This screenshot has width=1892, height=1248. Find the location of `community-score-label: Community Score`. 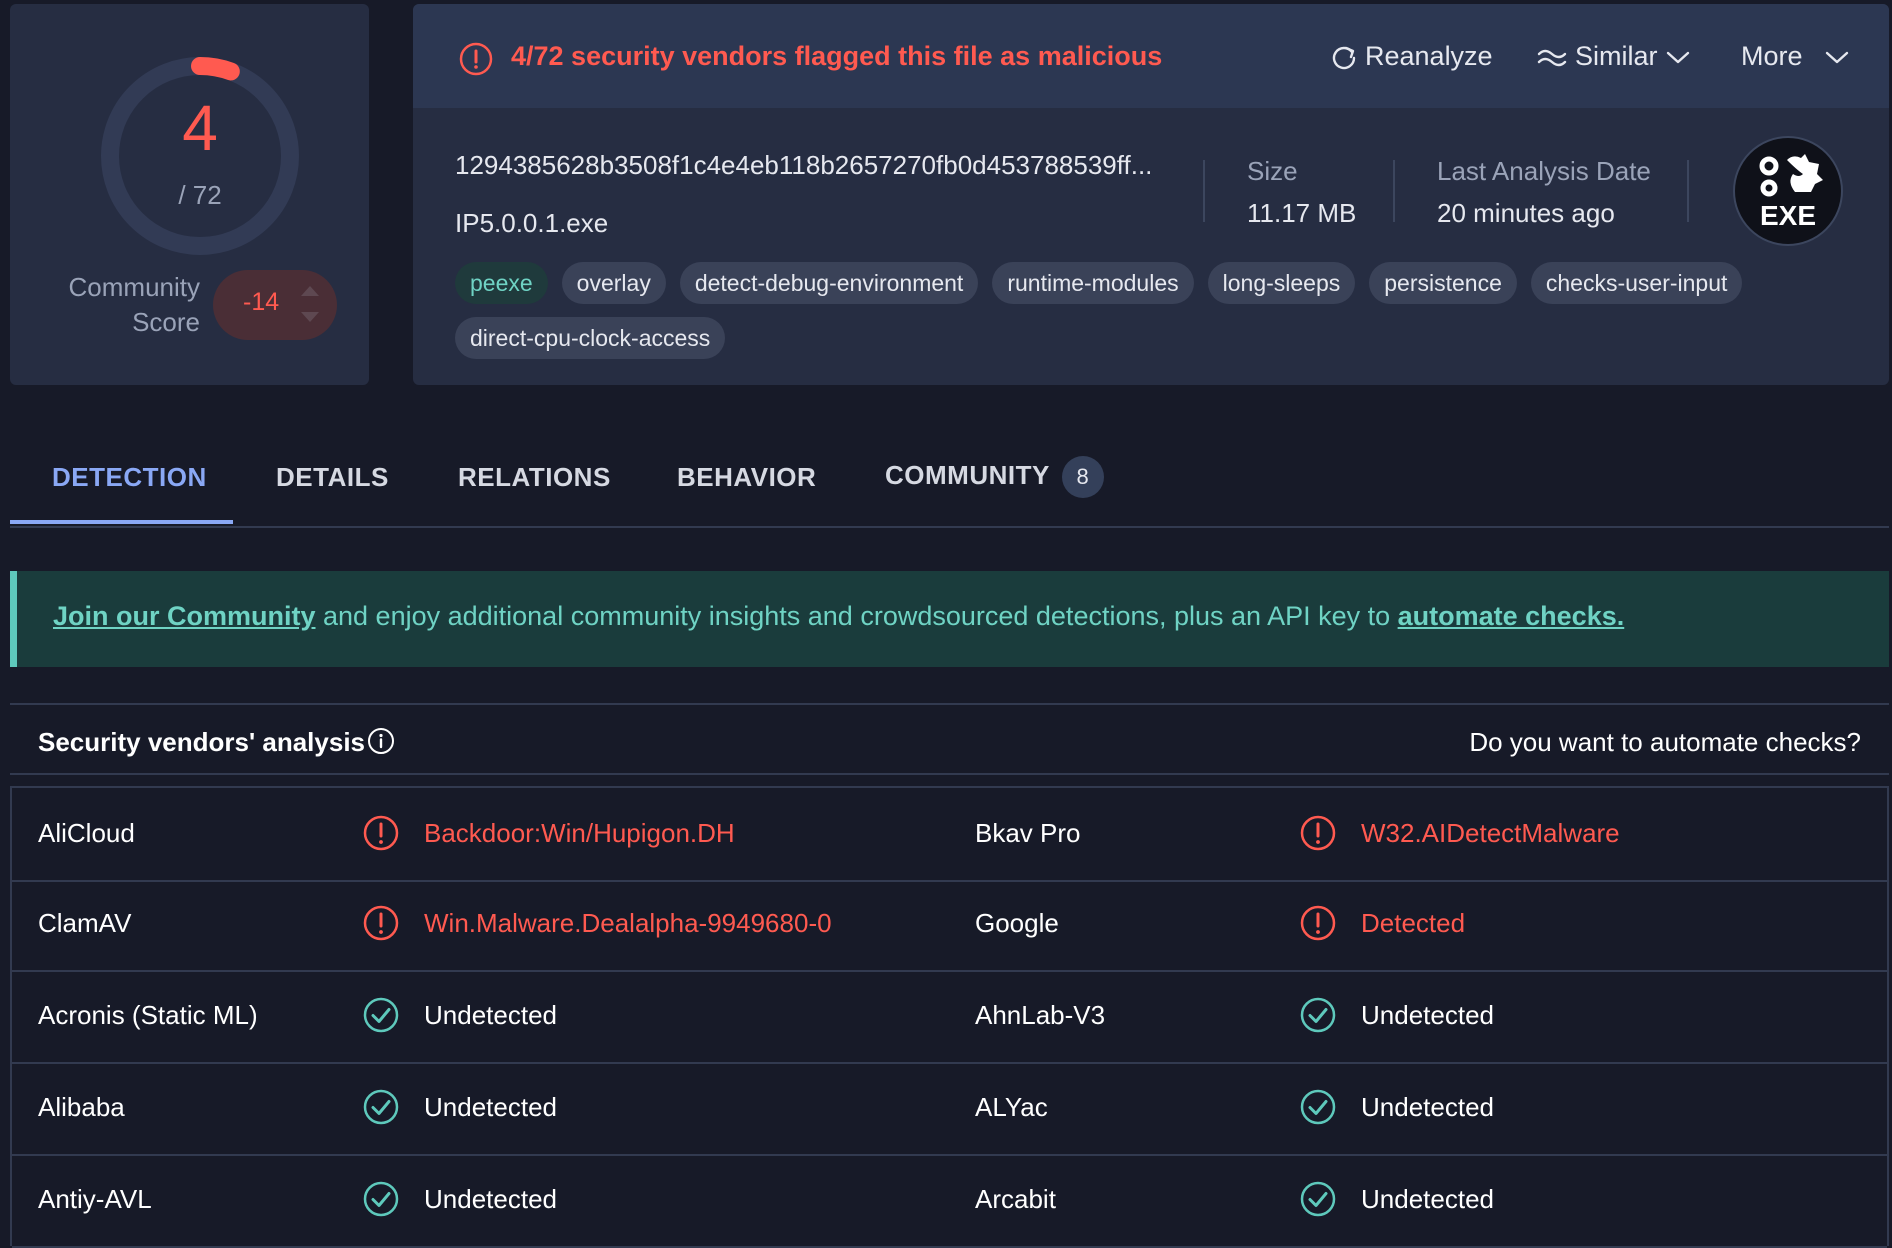

community-score-label: Community Score is located at coordinates (134, 304).